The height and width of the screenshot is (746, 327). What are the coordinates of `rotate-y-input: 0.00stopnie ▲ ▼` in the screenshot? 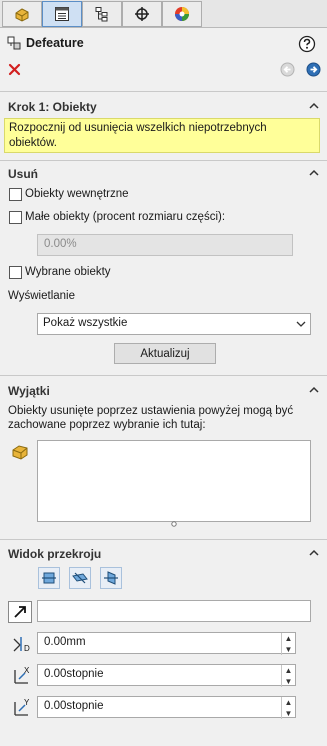 It's located at (166, 707).